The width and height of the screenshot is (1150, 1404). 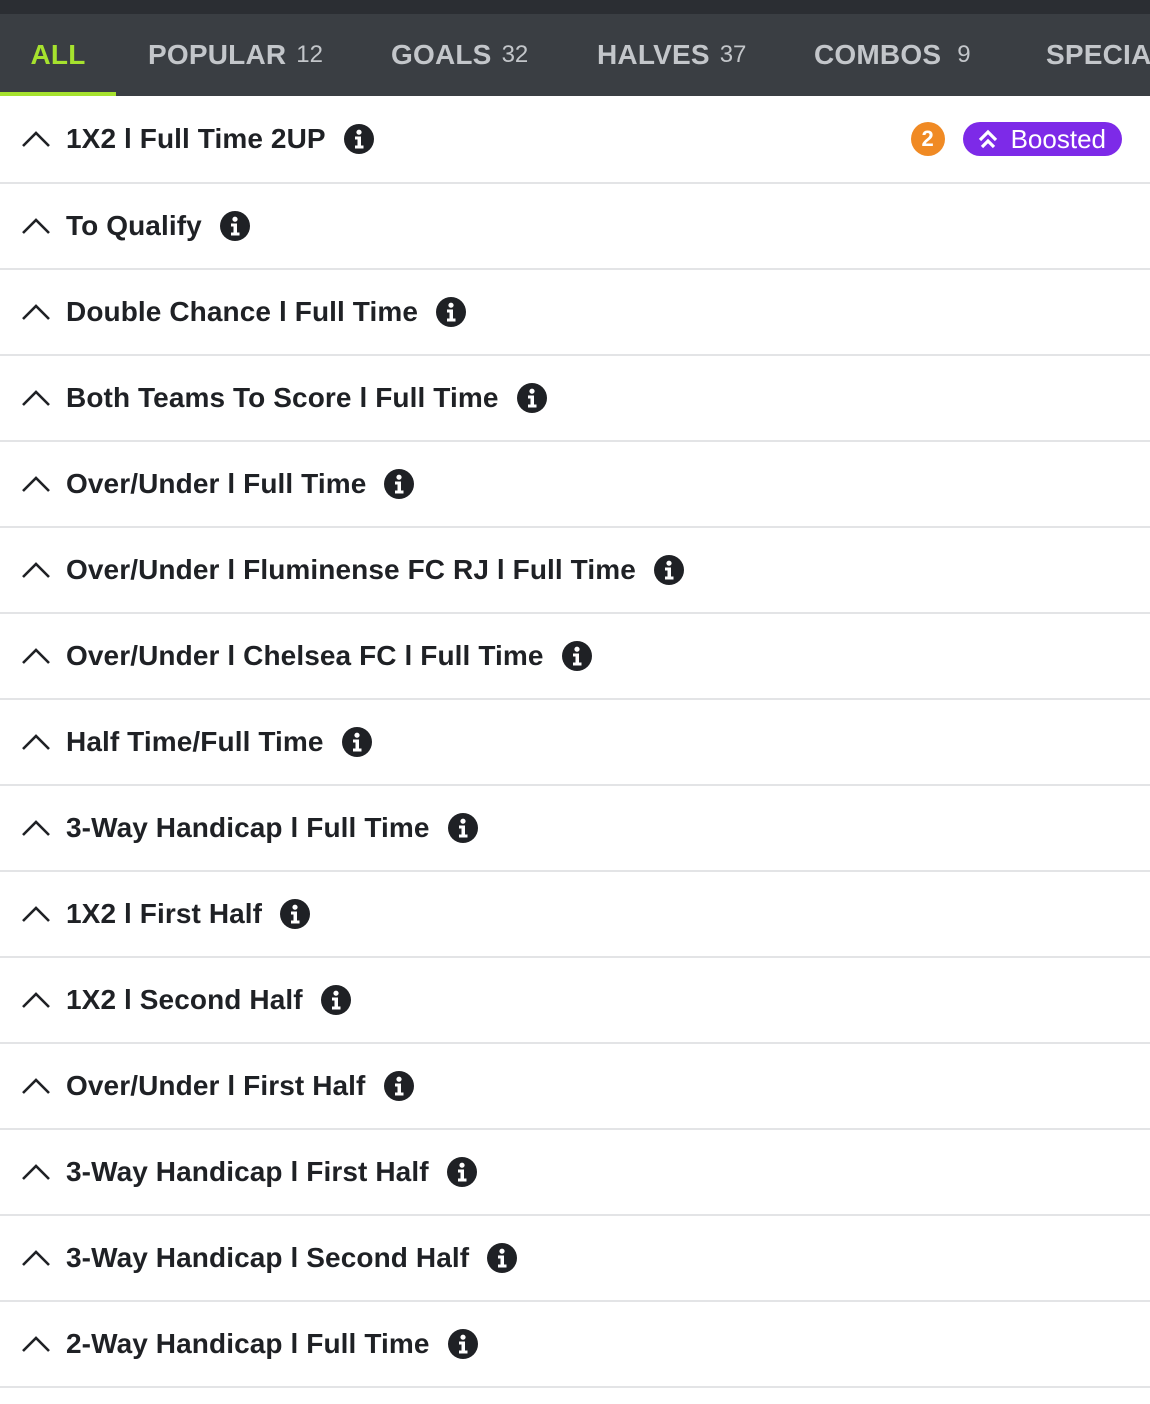 What do you see at coordinates (134, 225) in the screenshot?
I see `market-title: To Qualify` at bounding box center [134, 225].